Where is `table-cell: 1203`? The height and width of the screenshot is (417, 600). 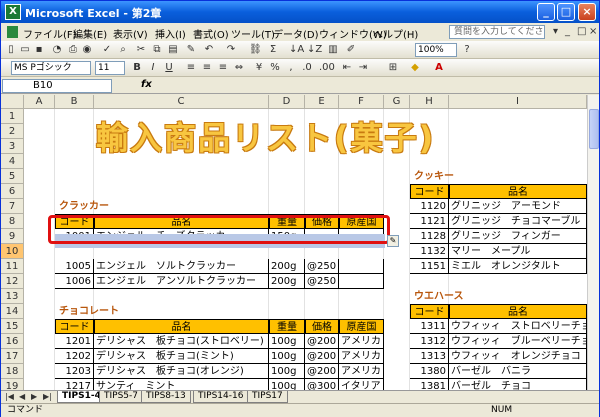
table-cell: 1203 is located at coordinates (74, 371).